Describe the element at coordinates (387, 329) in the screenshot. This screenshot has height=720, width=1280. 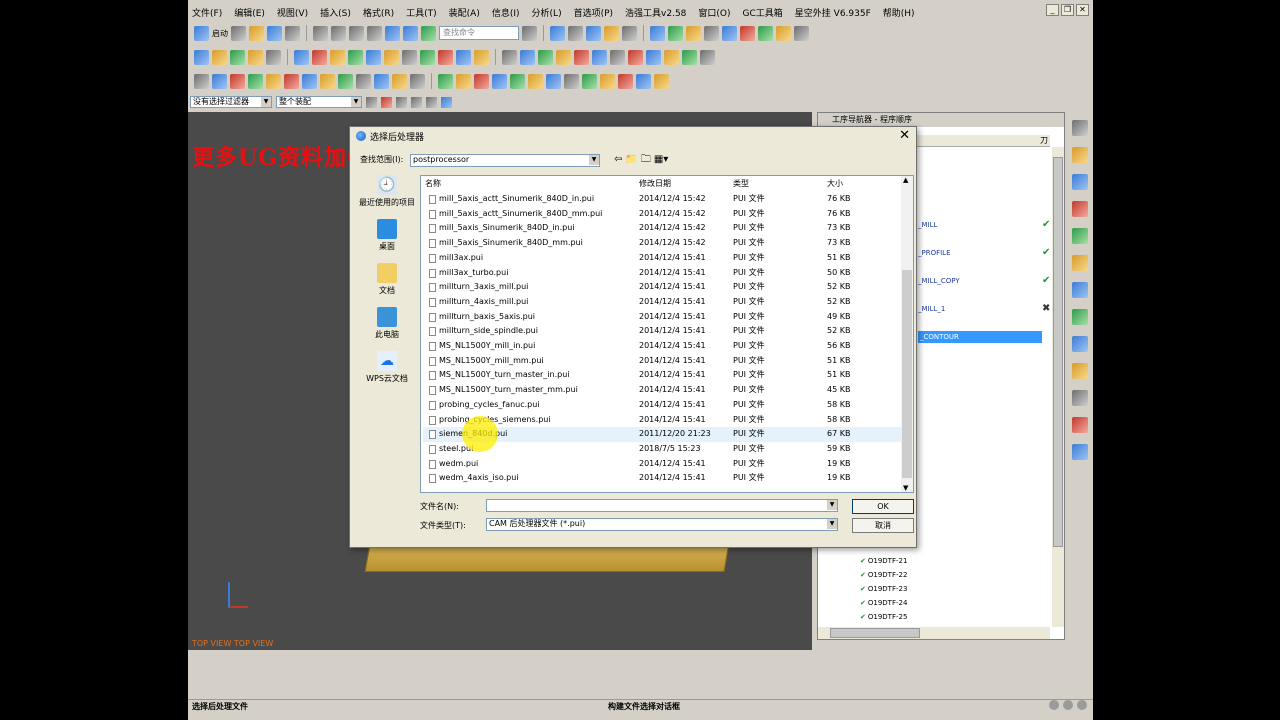
I see `place-this-pc: 此电脑` at that location.